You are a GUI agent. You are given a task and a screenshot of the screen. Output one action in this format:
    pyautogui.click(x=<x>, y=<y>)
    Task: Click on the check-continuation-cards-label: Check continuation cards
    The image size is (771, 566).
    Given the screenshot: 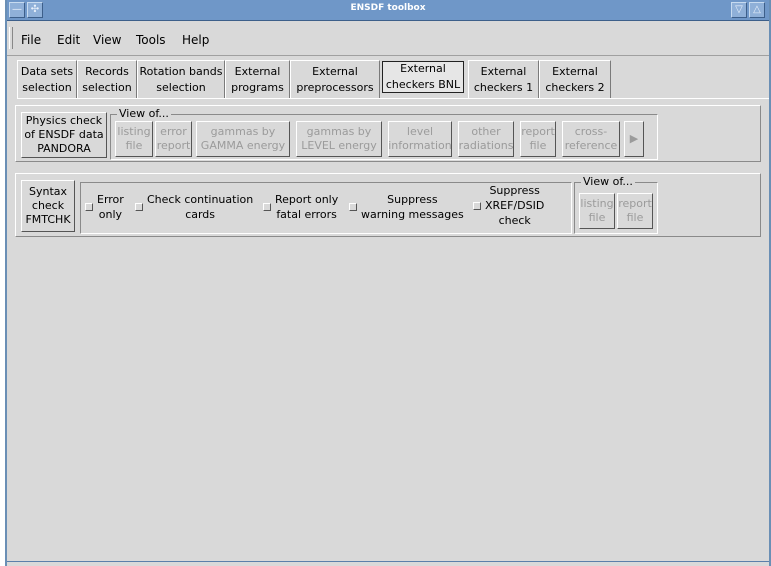 What is the action you would take?
    pyautogui.click(x=200, y=207)
    